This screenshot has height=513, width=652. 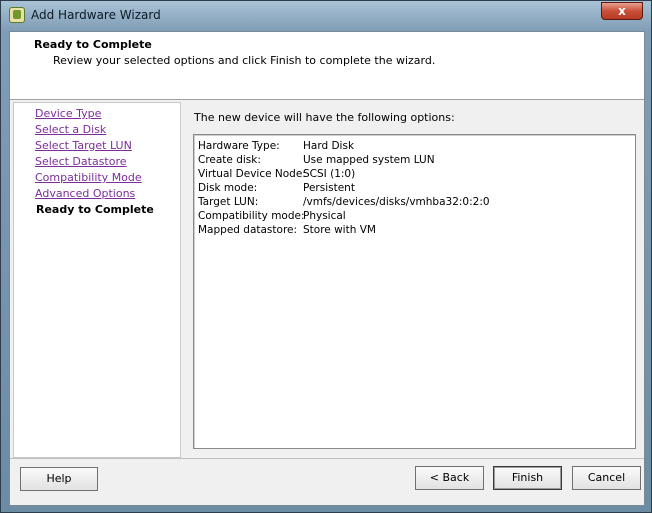 What do you see at coordinates (252, 174) in the screenshot?
I see `option-key: Virtual Device Node:` at bounding box center [252, 174].